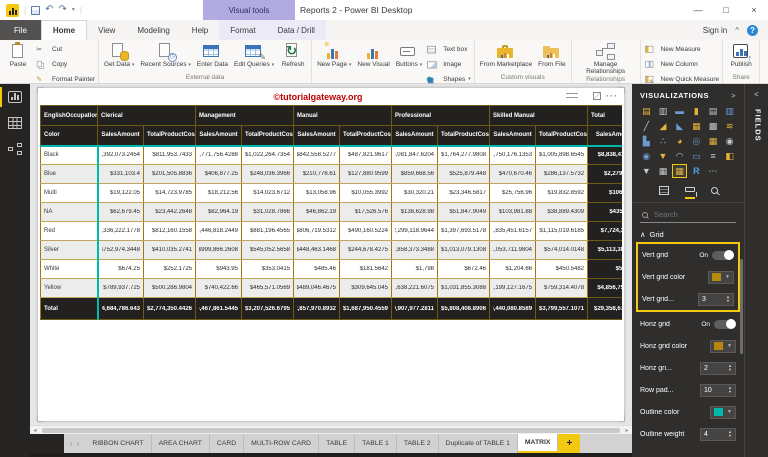  Describe the element at coordinates (441, 115) in the screenshot. I see `column-group-header: Professional` at that location.